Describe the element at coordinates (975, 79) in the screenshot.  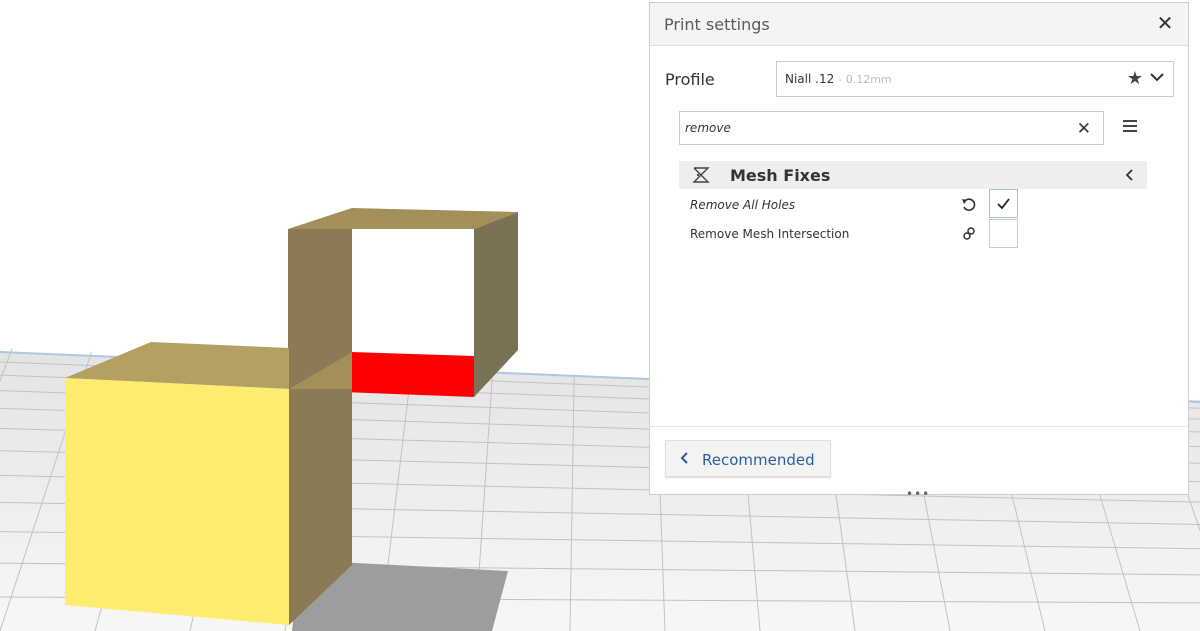
I see `profile-dropdown: Niall .12- 0.12mm ★` at that location.